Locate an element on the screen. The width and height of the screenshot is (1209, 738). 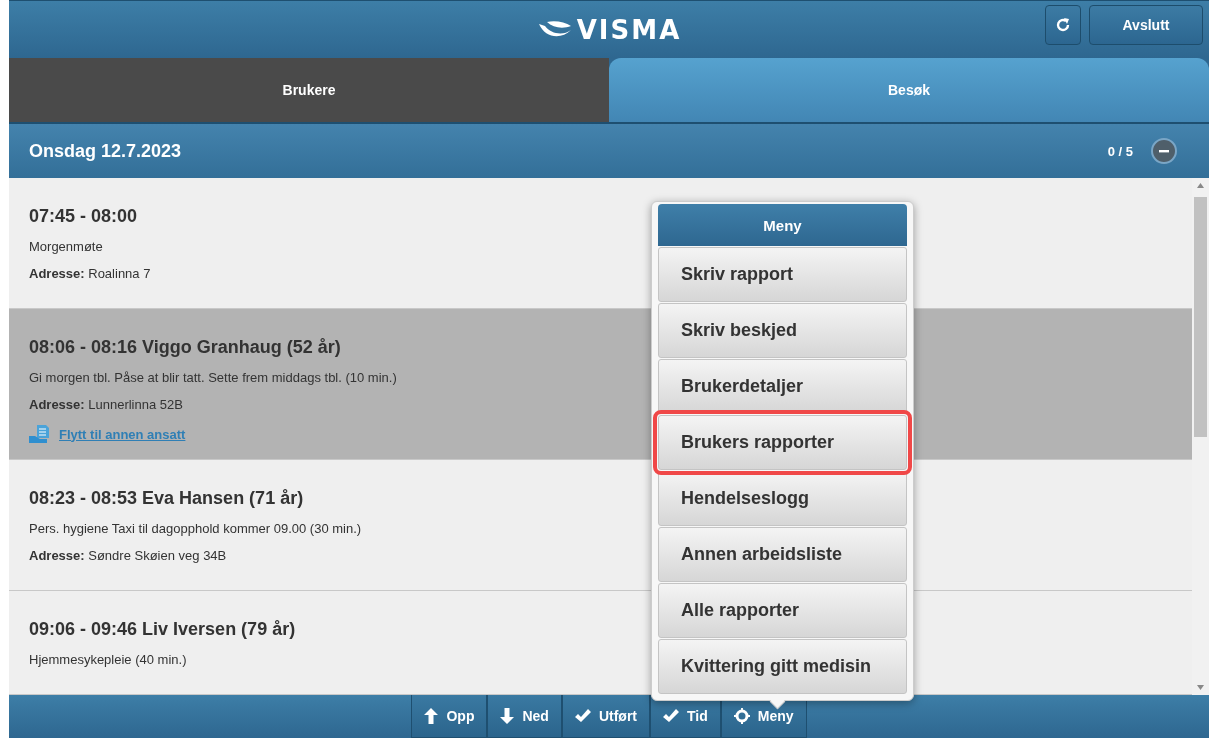
day-title: Onsdag 12.7.2023 is located at coordinates (106, 151).